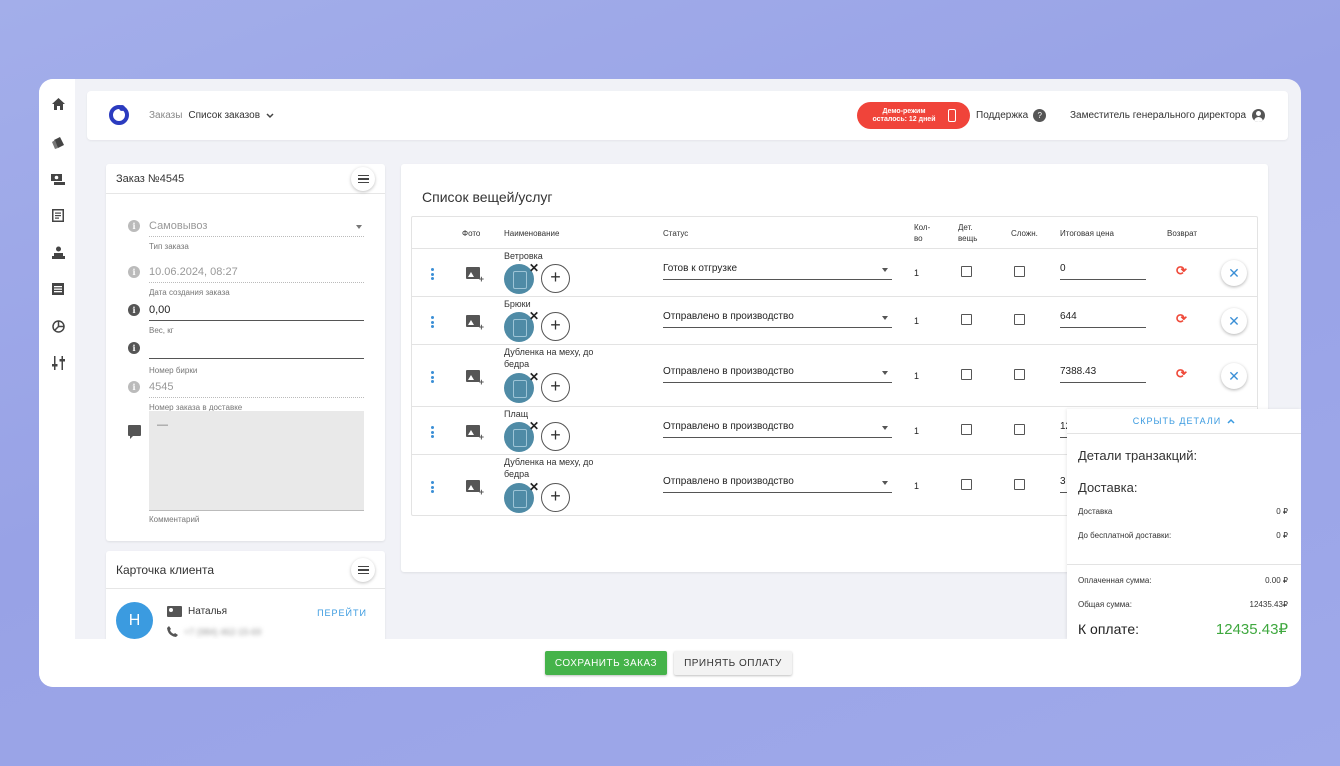  I want to click on price-input: 0, so click(1103, 271).